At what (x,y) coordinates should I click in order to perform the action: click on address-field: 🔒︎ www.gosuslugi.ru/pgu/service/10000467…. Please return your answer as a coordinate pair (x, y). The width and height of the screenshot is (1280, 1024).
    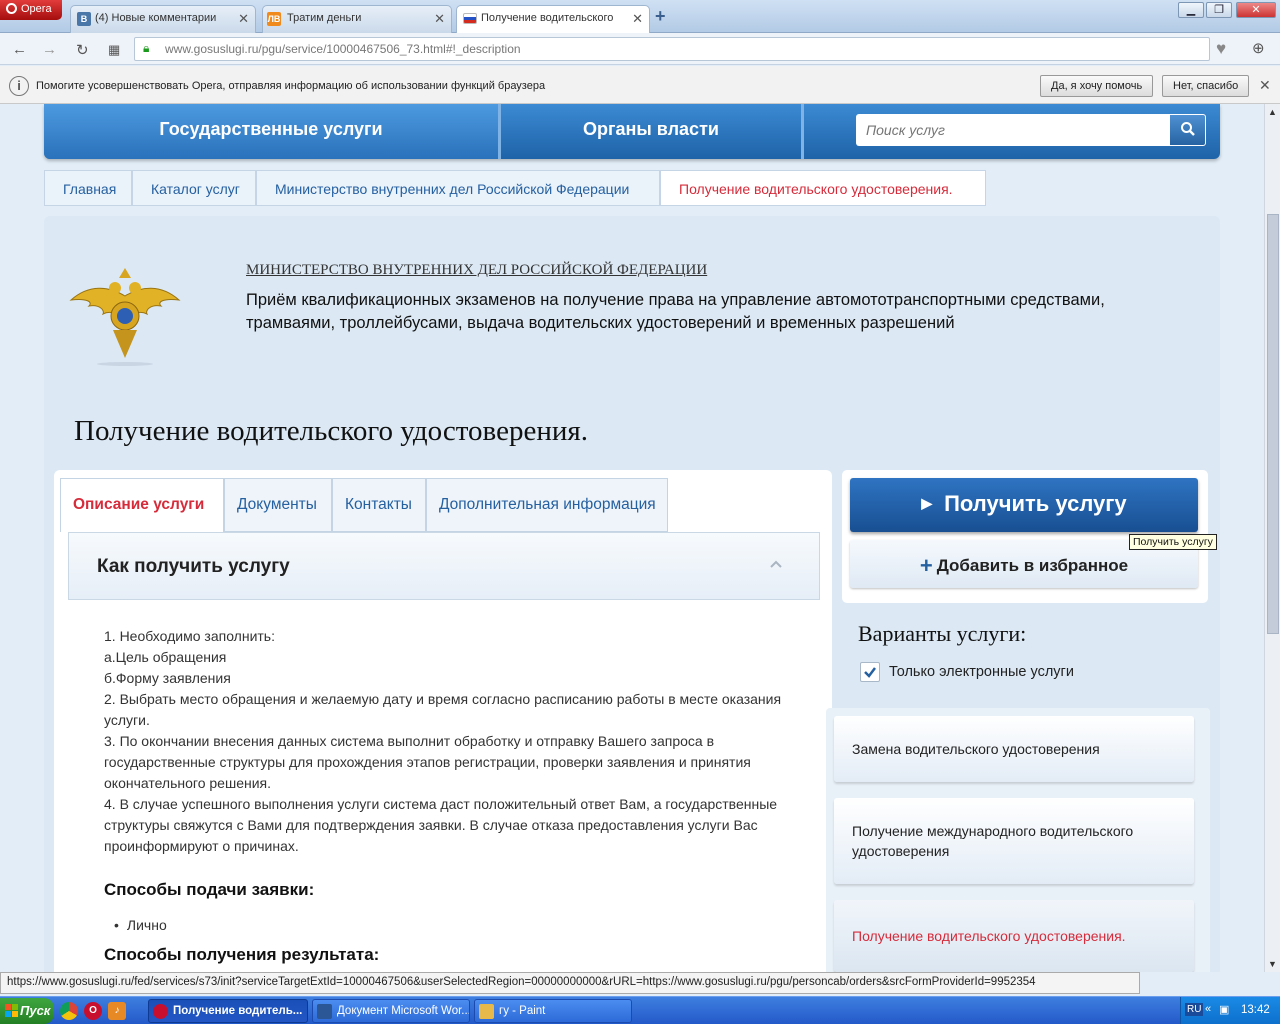
    Looking at the image, I should click on (672, 49).